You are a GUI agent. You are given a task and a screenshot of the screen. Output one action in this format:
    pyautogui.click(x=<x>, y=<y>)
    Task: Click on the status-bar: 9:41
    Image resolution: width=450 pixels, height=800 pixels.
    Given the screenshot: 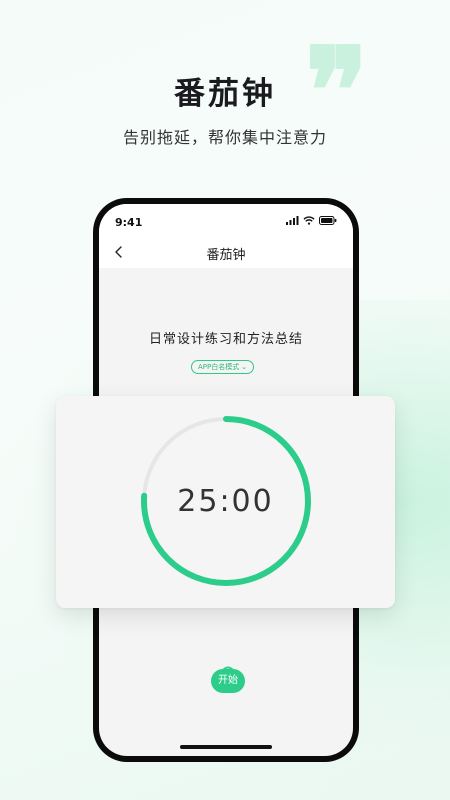 What is the action you would take?
    pyautogui.click(x=226, y=221)
    